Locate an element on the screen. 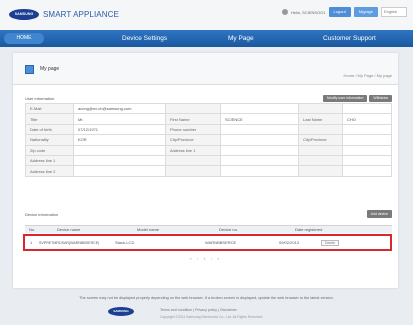 The image size is (413, 325). info-value: KOR is located at coordinates (119, 140).